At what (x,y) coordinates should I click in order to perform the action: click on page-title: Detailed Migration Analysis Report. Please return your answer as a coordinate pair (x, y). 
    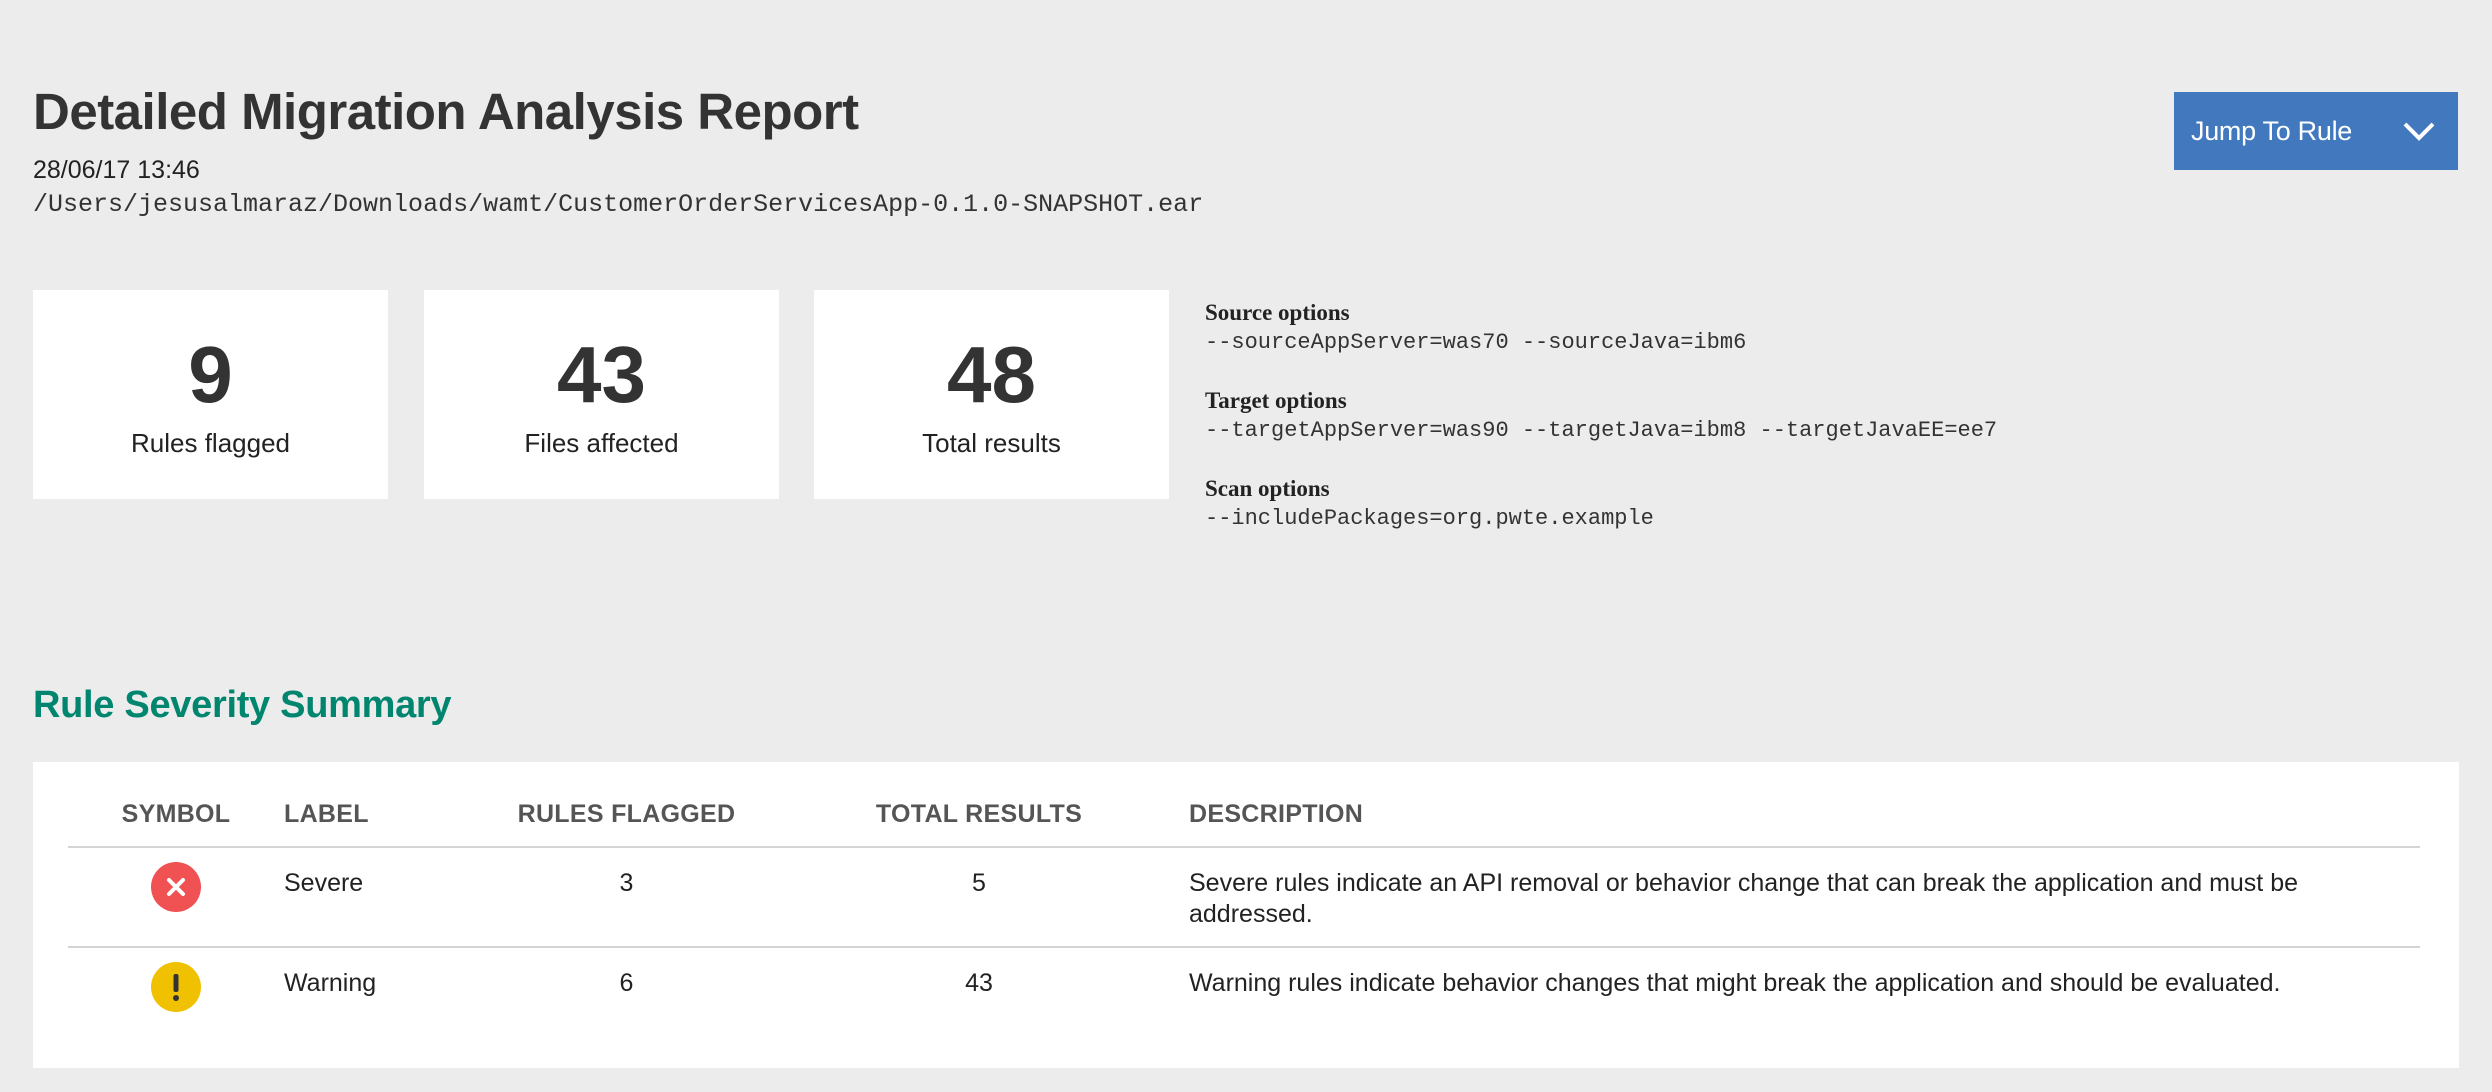
    Looking at the image, I should click on (446, 111).